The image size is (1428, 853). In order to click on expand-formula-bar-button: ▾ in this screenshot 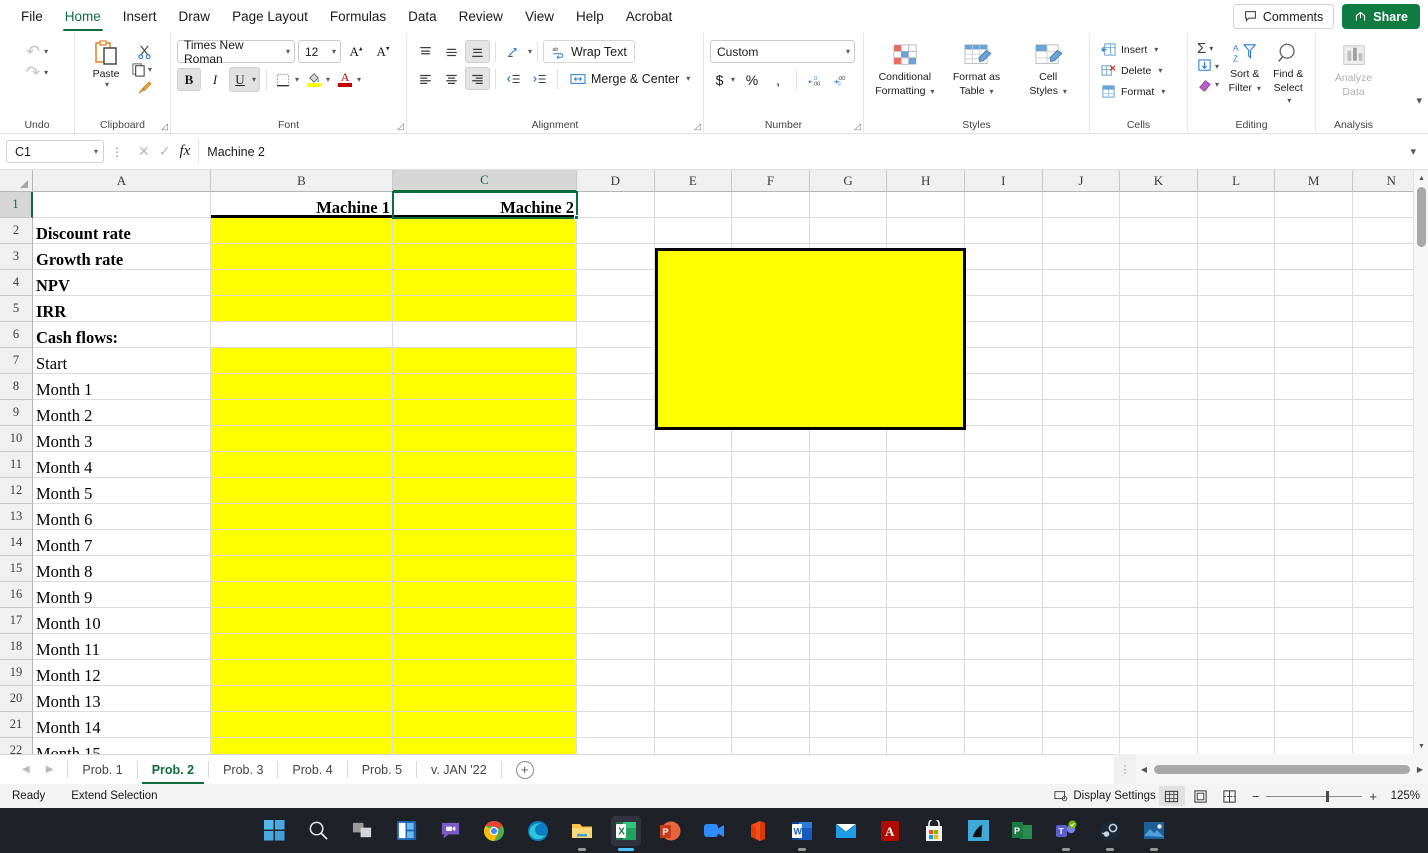, I will do `click(1413, 151)`.